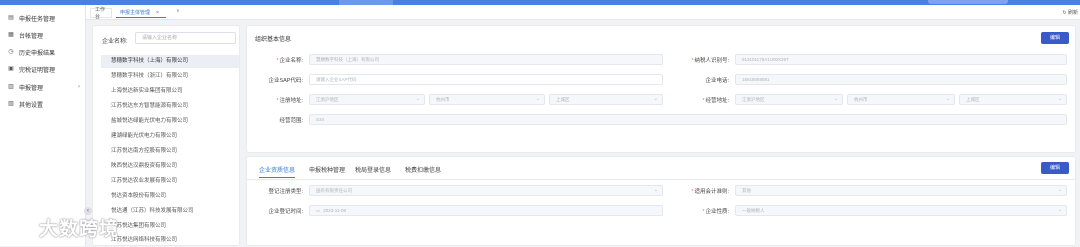 The height and width of the screenshot is (247, 1080). What do you see at coordinates (170, 121) in the screenshot?
I see `company-list-item: 盐城悦达绿能光伏电力有限公司` at bounding box center [170, 121].